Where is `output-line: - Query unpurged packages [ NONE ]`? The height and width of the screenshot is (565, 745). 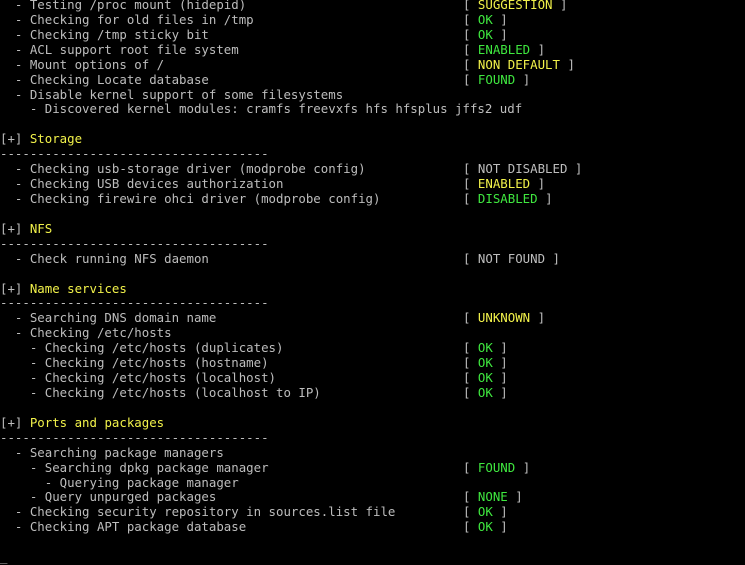 output-line: - Query unpurged packages [ NONE ] is located at coordinates (372, 497).